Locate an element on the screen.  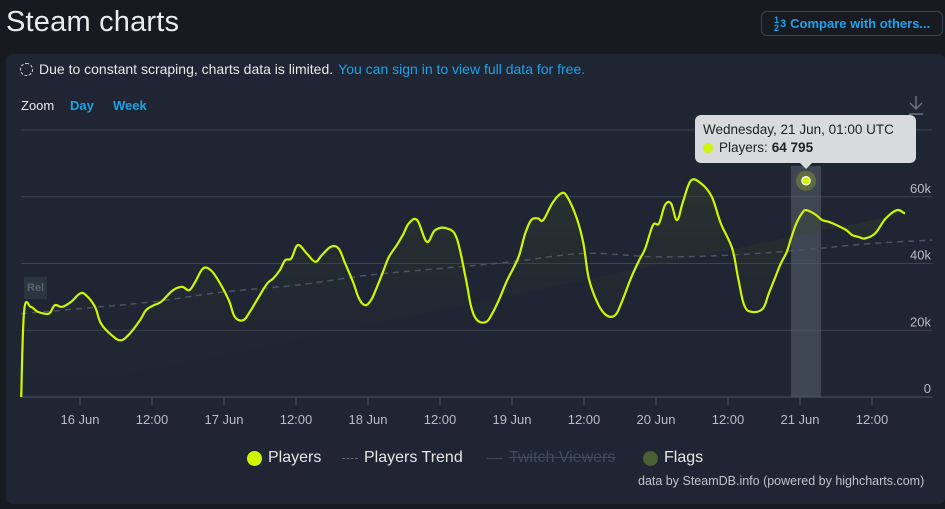
x-tick-label: 19 Jun is located at coordinates (511, 419).